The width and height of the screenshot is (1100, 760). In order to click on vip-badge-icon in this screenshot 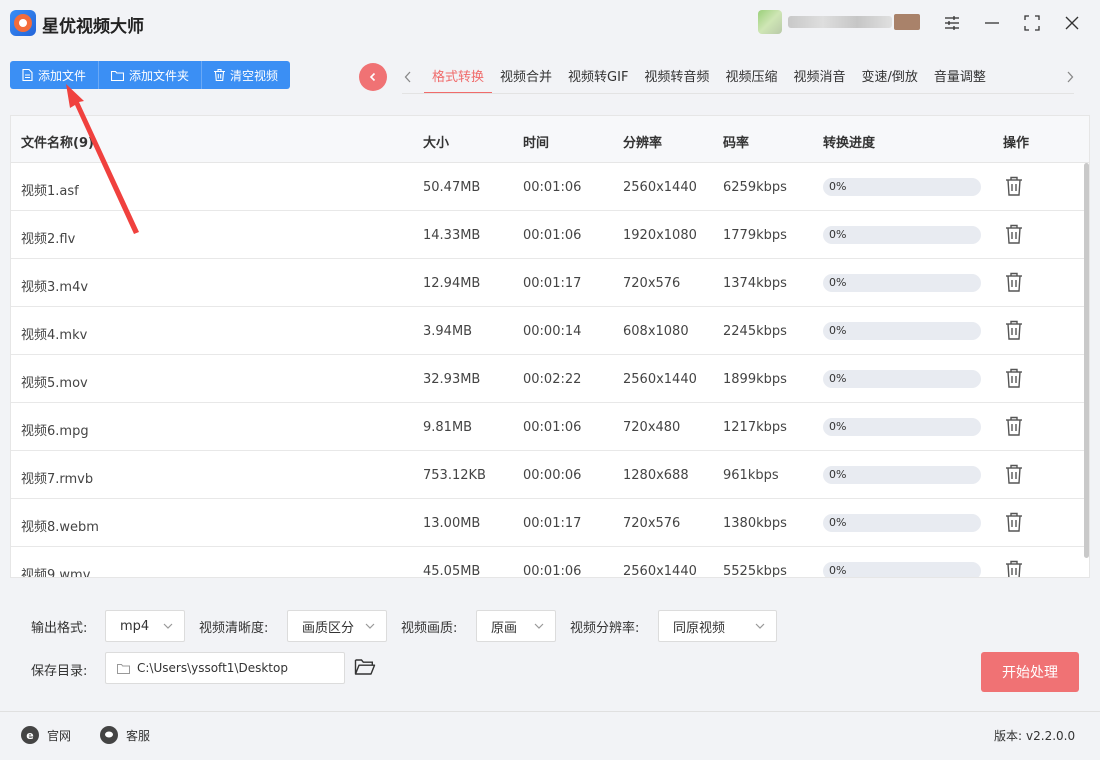, I will do `click(907, 22)`.